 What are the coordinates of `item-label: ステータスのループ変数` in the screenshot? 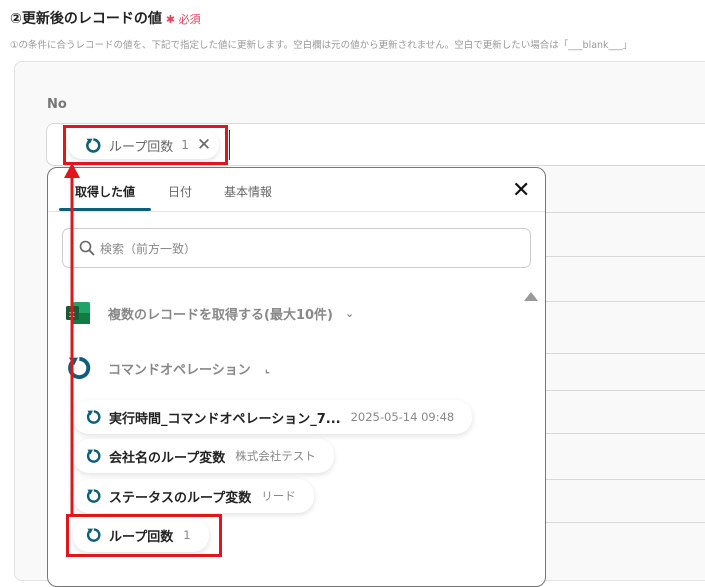 It's located at (180, 498).